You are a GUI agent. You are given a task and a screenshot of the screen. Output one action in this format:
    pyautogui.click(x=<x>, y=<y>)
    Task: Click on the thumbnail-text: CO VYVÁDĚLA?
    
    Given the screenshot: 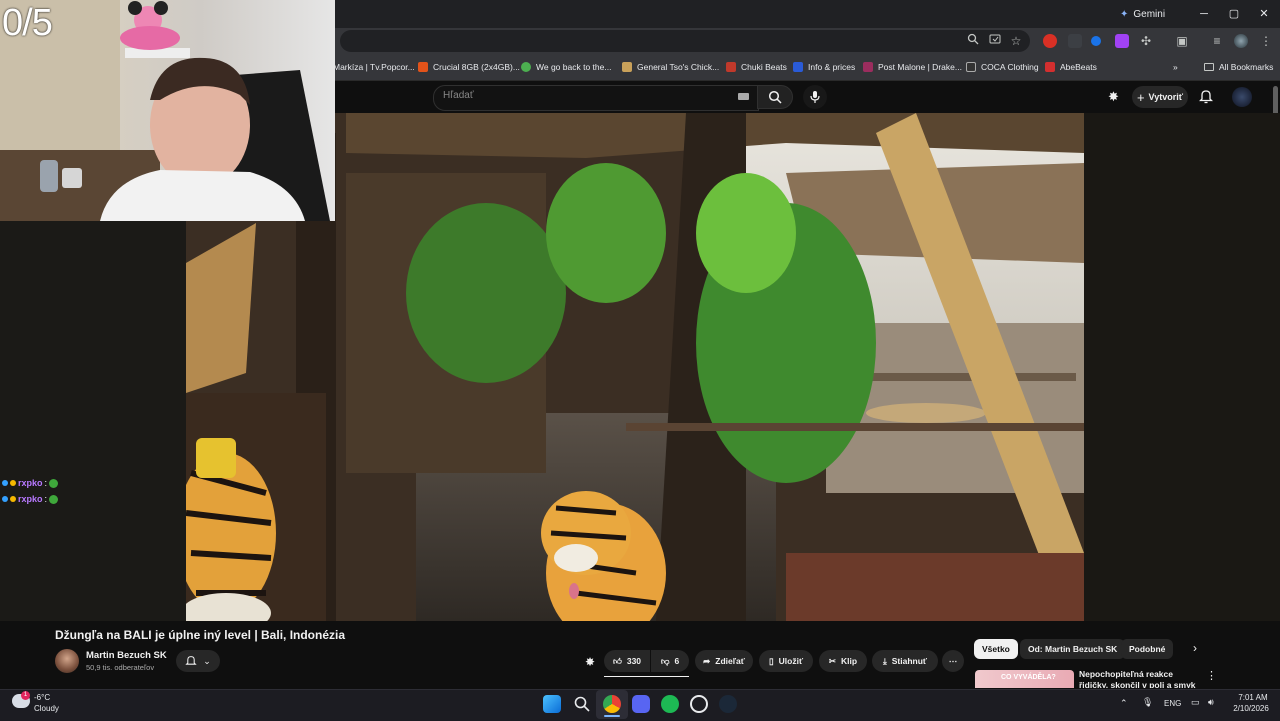 What is the action you would take?
    pyautogui.click(x=1028, y=677)
    